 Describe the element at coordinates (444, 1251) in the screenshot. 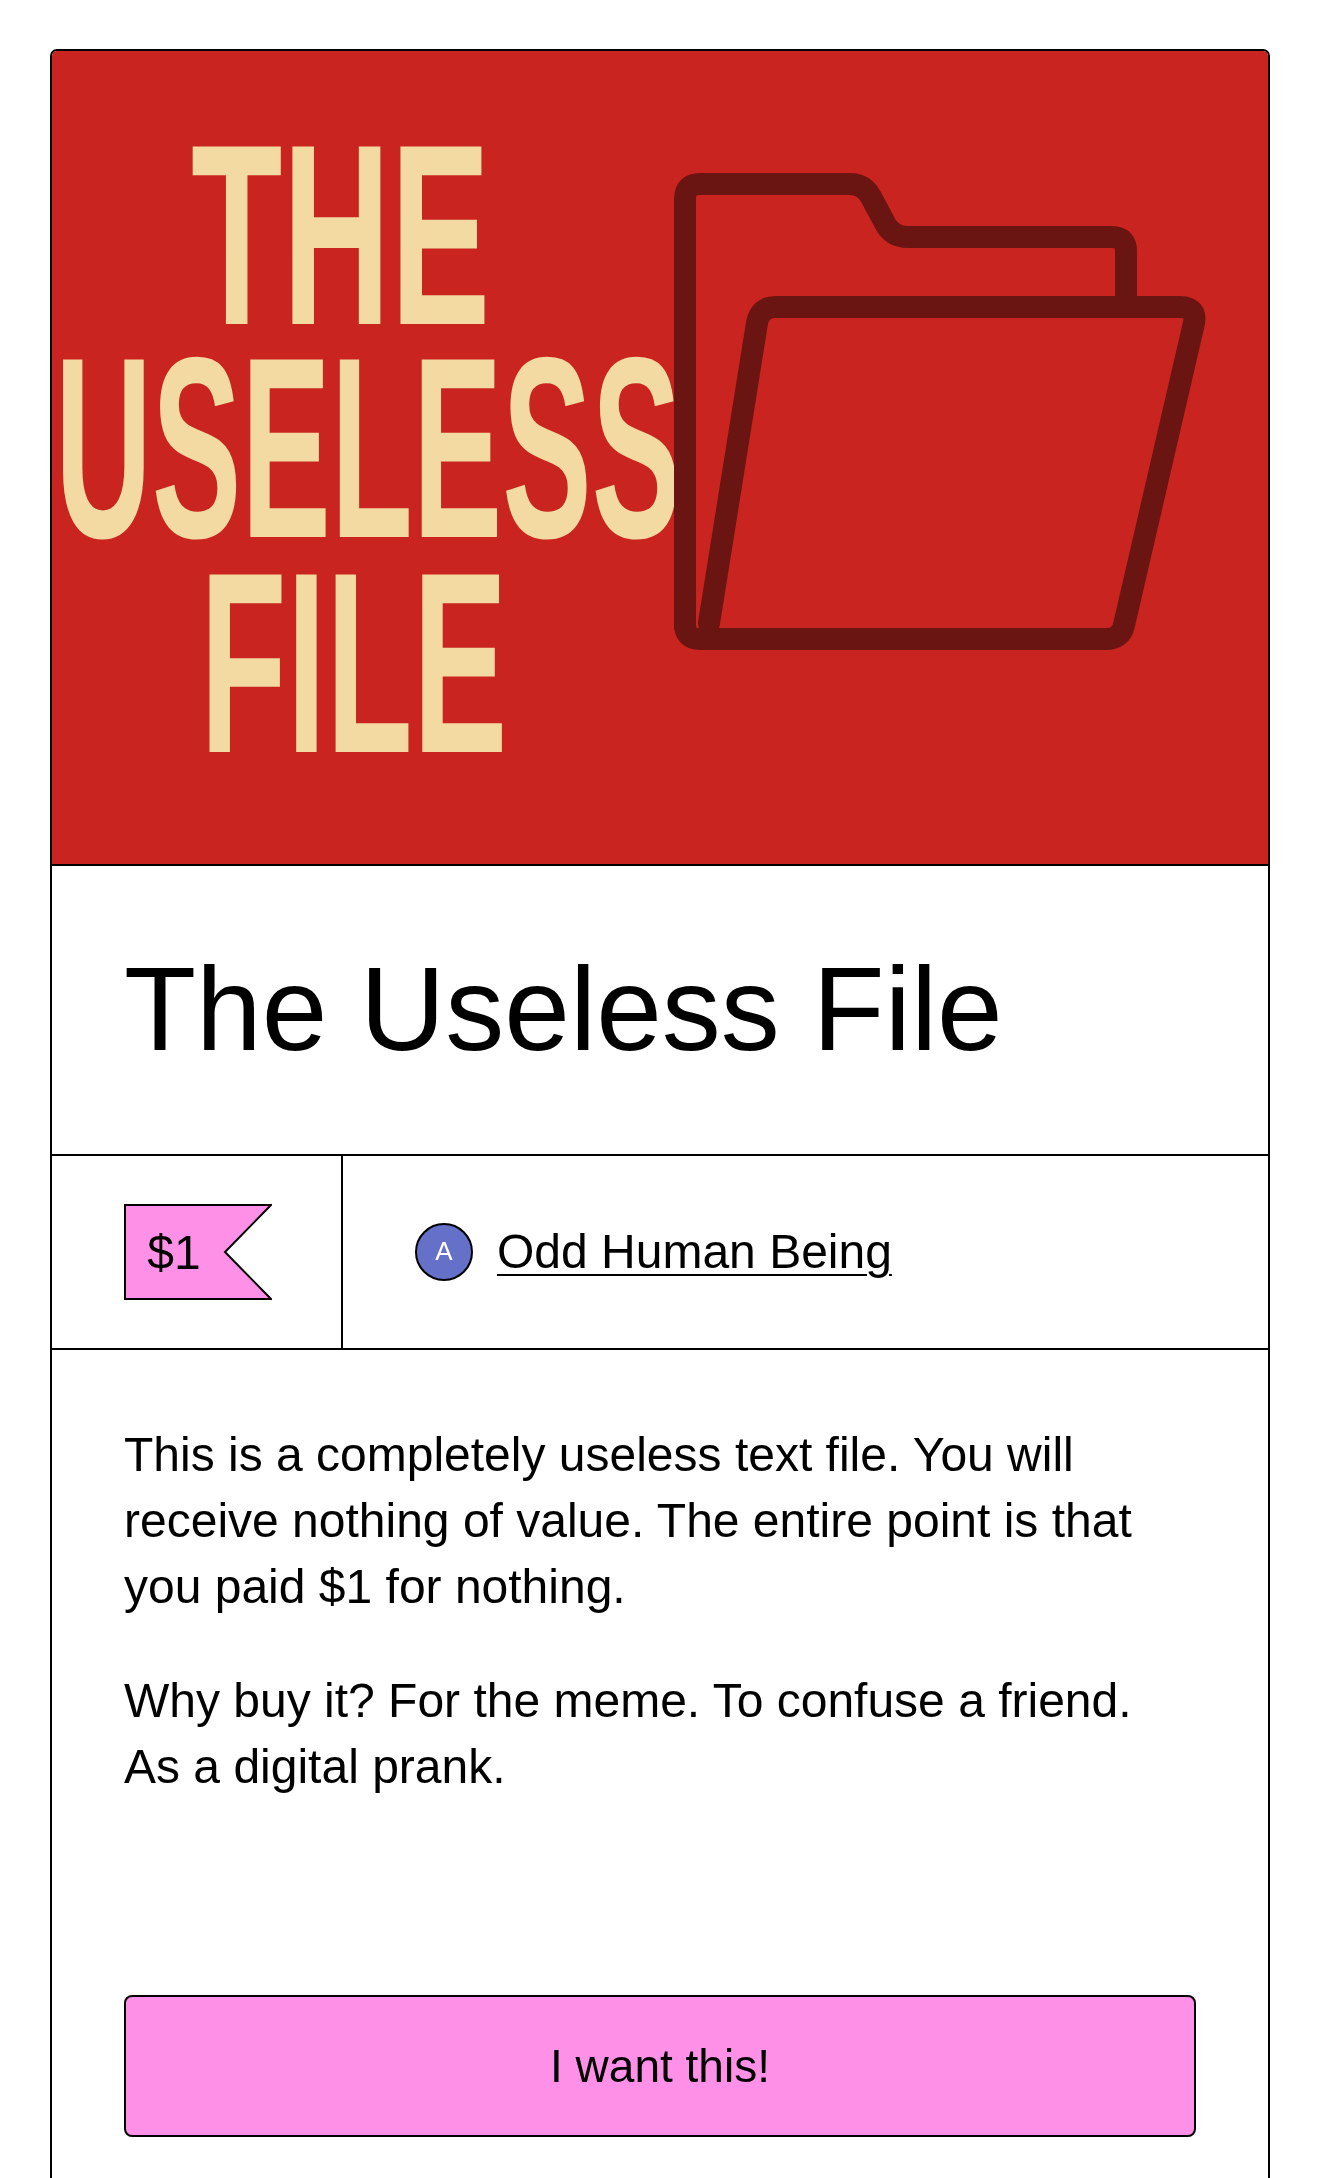

I see `creator-avatar: A` at that location.